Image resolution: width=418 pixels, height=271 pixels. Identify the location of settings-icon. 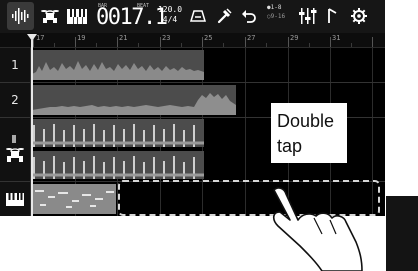
(359, 16).